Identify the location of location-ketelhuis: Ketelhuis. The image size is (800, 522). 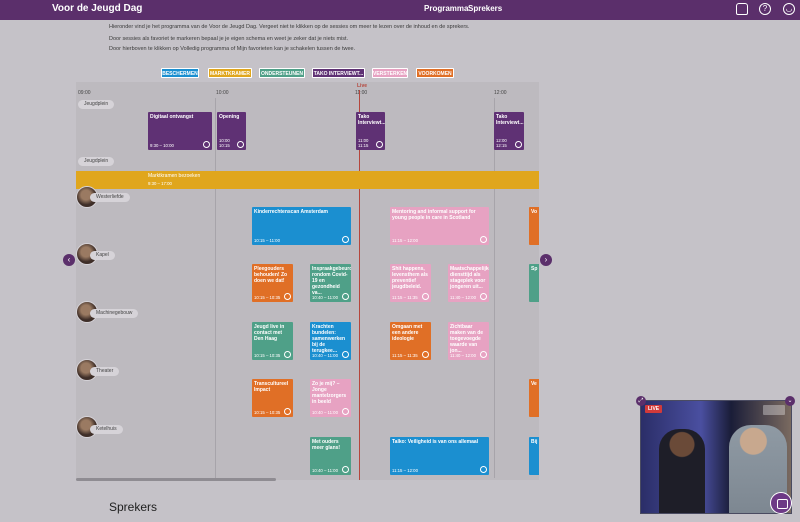
(106, 429).